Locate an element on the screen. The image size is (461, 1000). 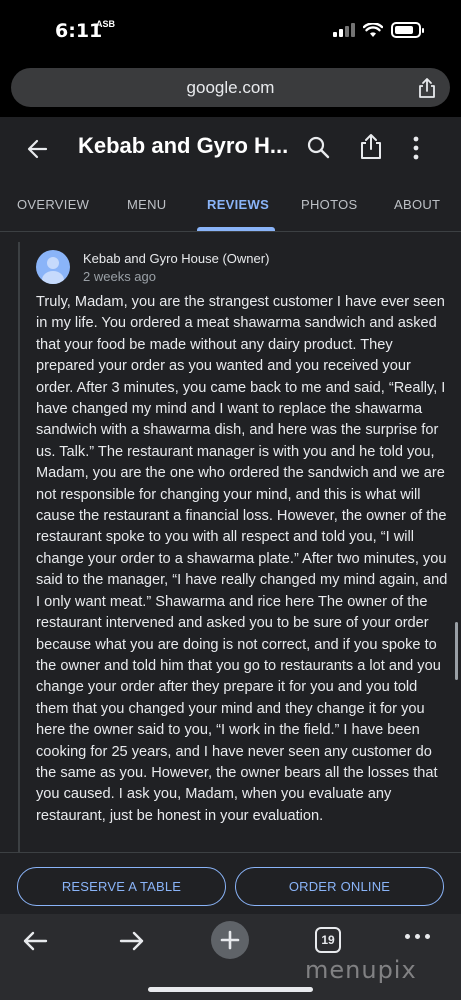
tab-overview: OVERVIEW is located at coordinates (53, 204).